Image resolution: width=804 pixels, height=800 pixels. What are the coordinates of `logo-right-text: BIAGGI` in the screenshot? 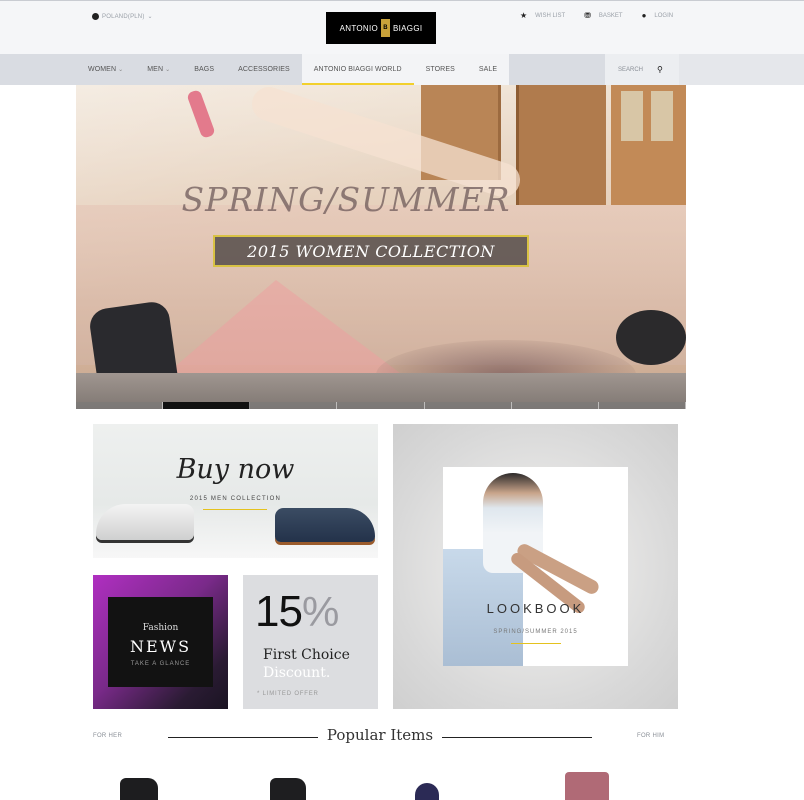 It's located at (408, 28).